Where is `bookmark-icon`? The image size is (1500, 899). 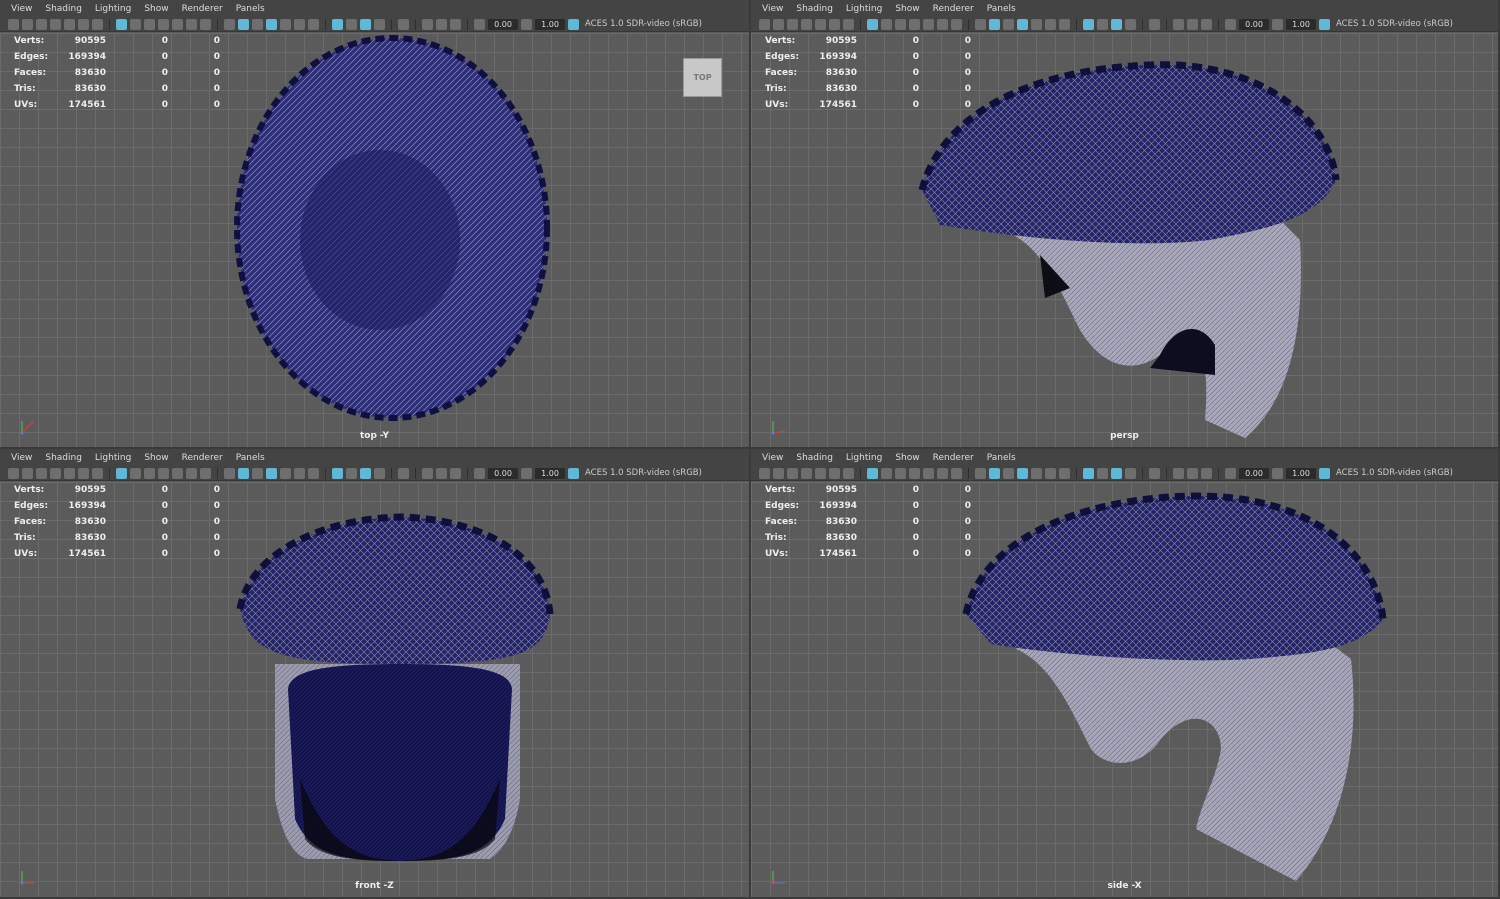 bookmark-icon is located at coordinates (792, 24).